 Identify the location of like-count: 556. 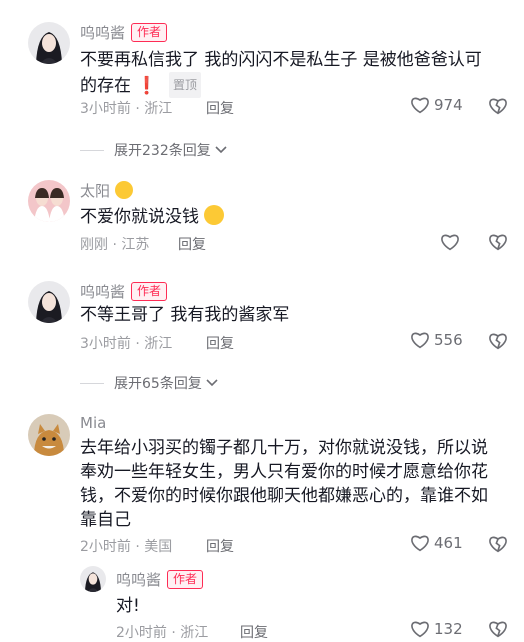
(448, 340).